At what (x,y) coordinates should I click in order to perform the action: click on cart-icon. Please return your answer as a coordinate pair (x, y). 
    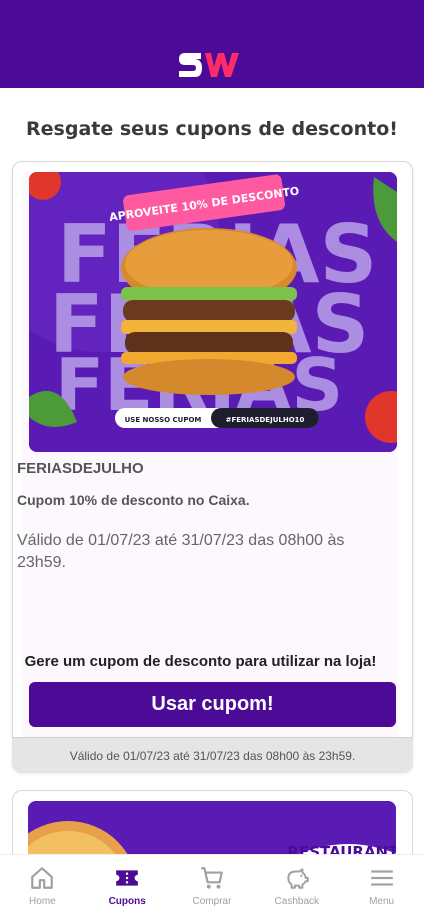
    Looking at the image, I should click on (212, 878).